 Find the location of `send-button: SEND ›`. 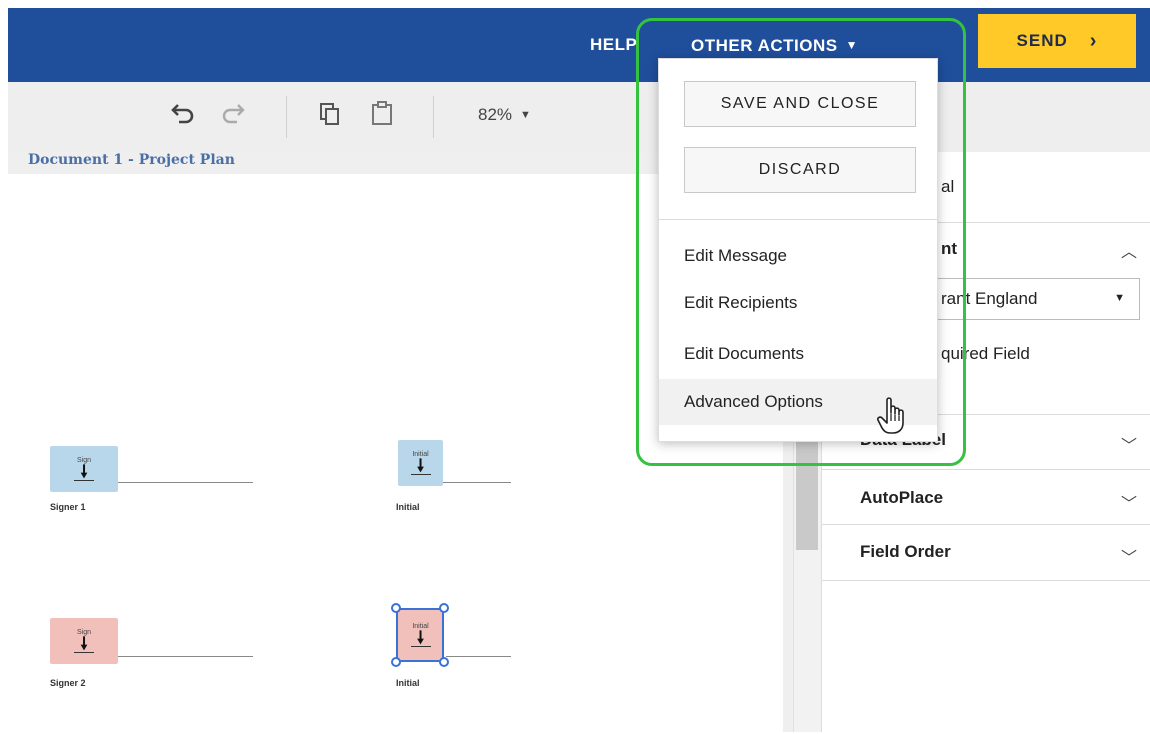

send-button: SEND › is located at coordinates (1057, 41).